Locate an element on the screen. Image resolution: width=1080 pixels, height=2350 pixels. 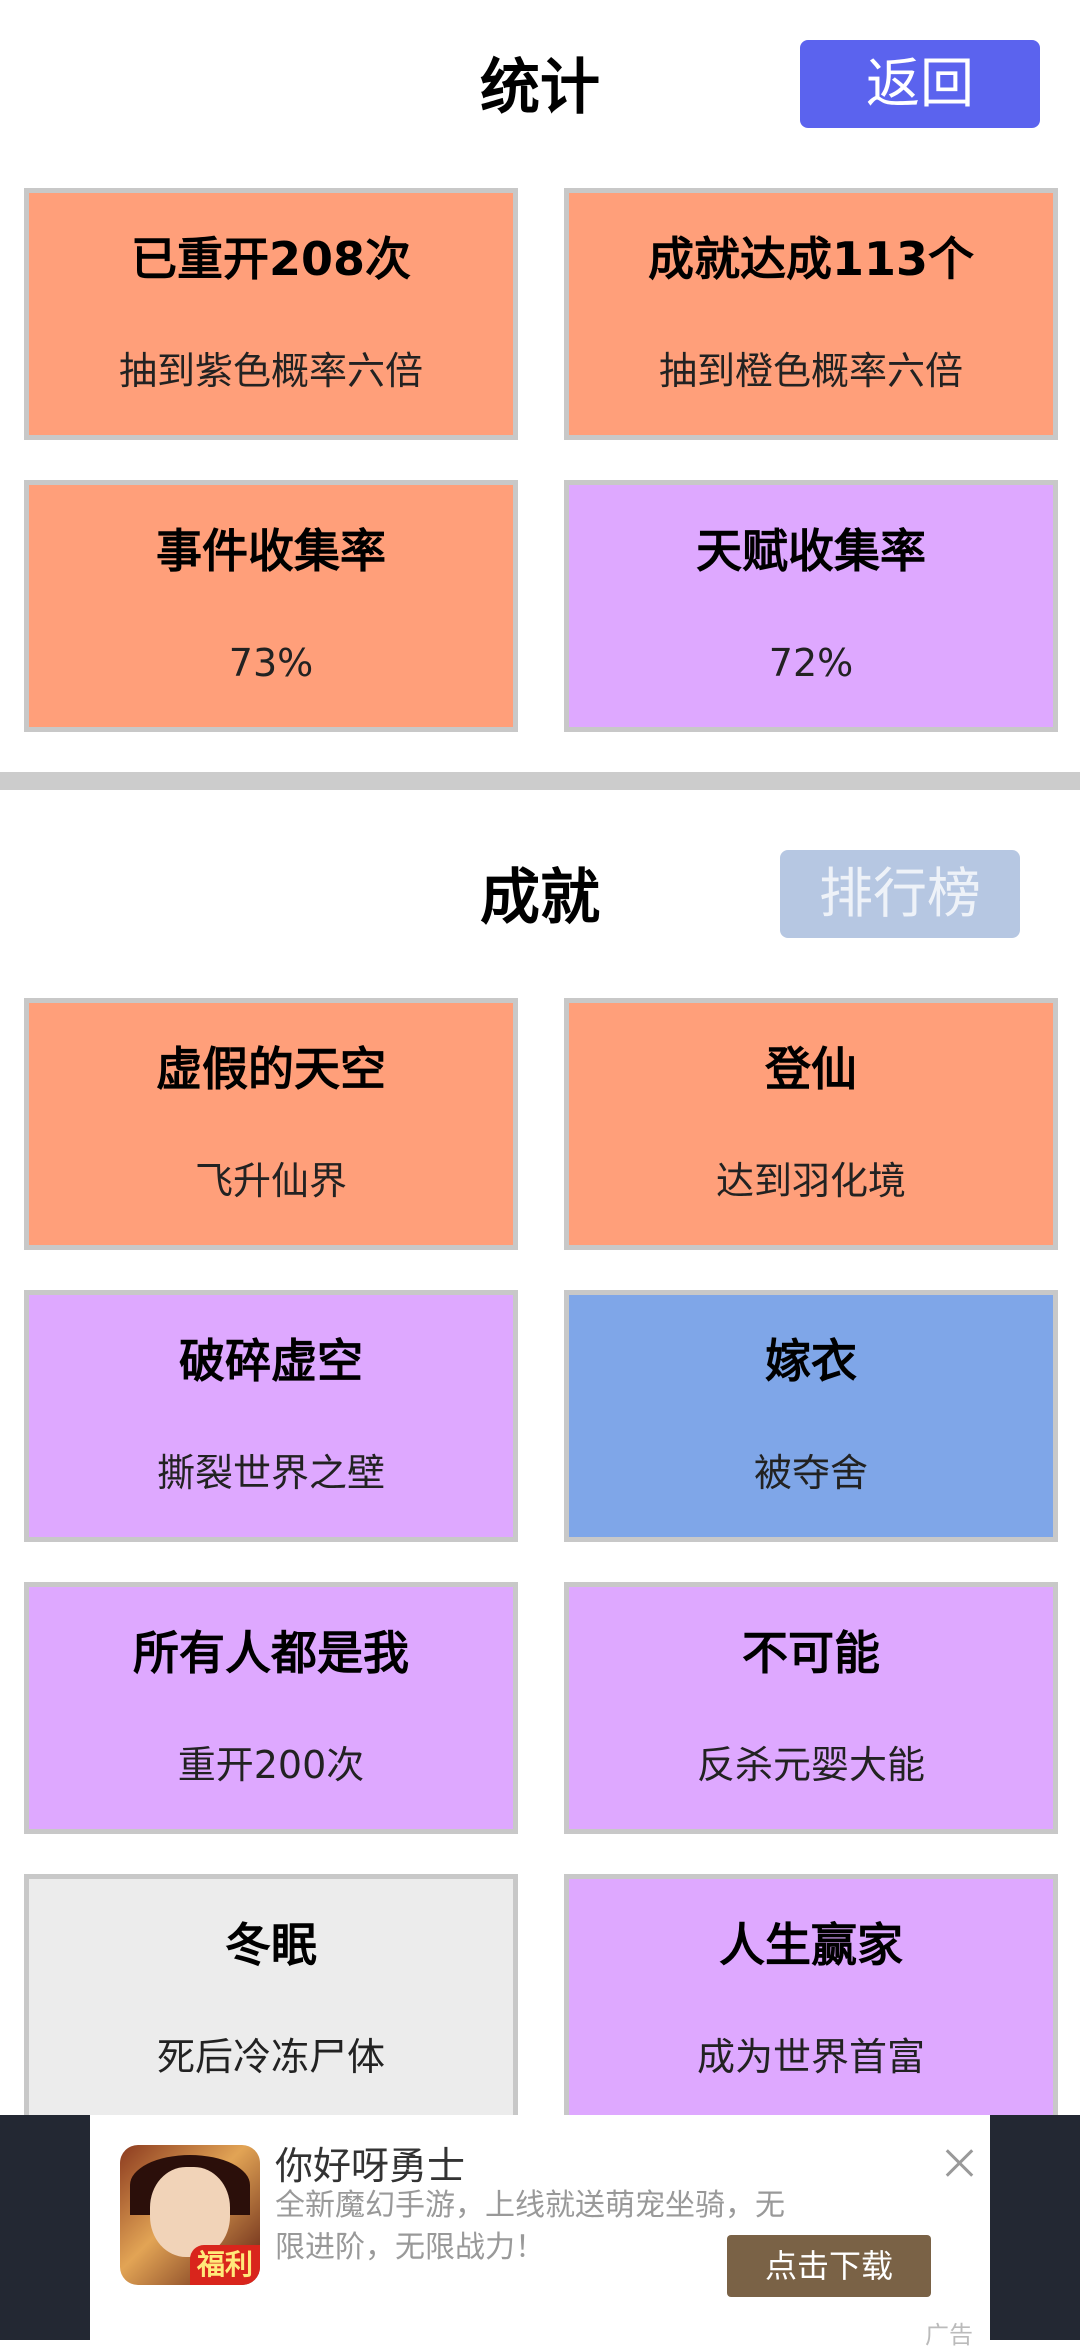
stat-card-sub: 72% is located at coordinates (811, 663).